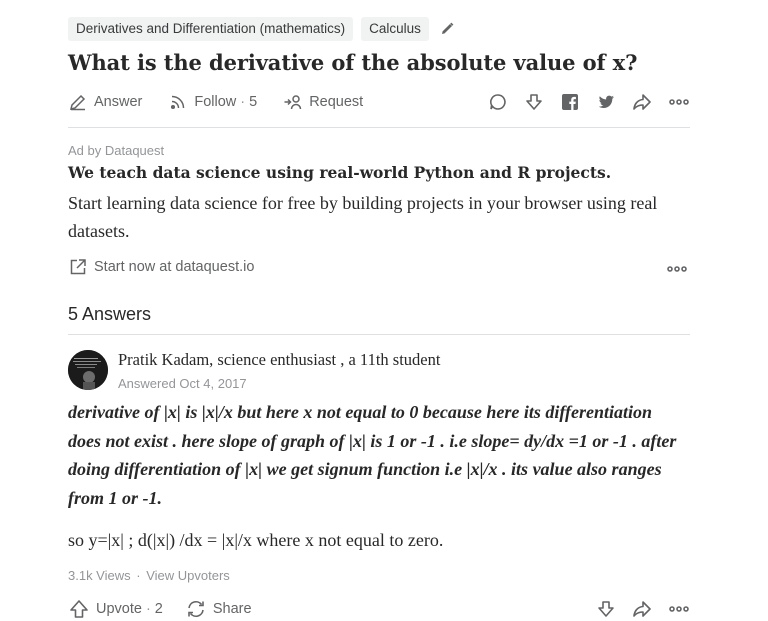  Describe the element at coordinates (606, 102) in the screenshot. I see `twitter-icon` at that location.